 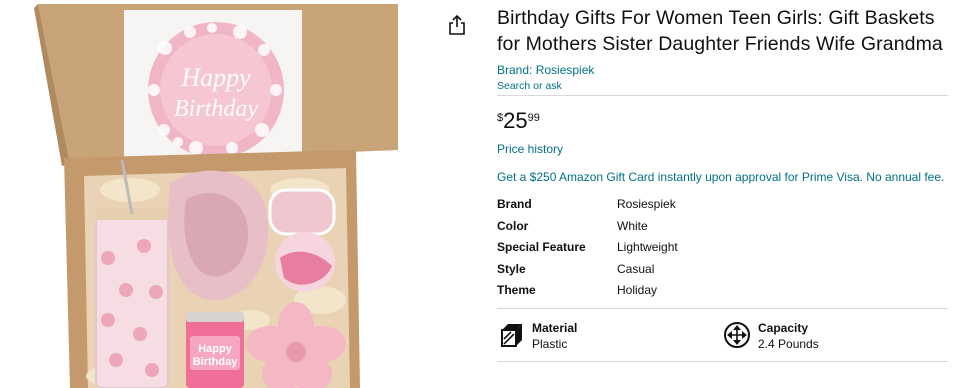 I want to click on spec-row-special-feature: Special Feature Lightweight, so click(x=587, y=248).